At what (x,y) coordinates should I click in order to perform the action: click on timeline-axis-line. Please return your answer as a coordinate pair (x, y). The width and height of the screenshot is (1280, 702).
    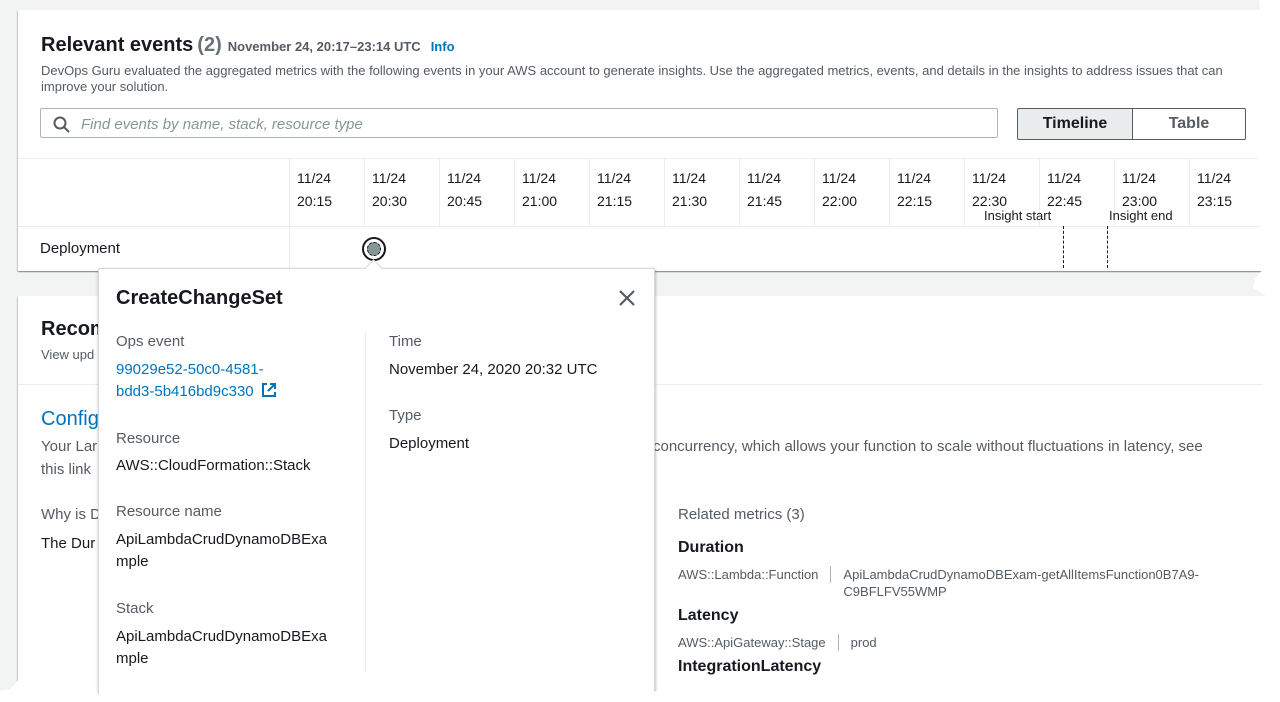
    Looking at the image, I should click on (649, 226).